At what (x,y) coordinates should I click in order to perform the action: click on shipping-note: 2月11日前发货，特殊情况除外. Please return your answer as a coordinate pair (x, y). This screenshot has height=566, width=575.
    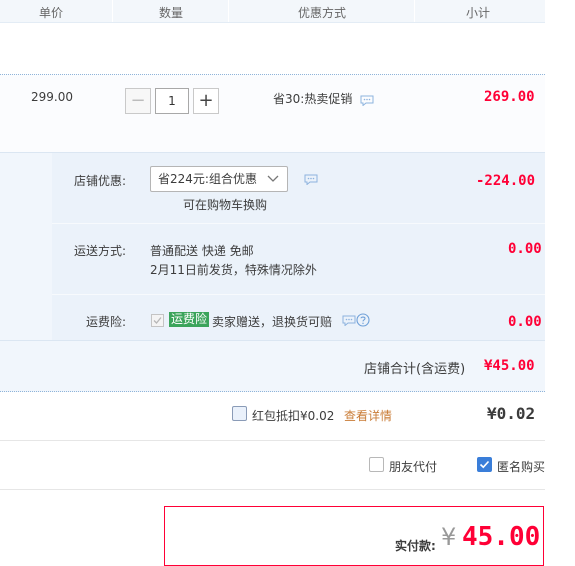
    Looking at the image, I should click on (233, 270).